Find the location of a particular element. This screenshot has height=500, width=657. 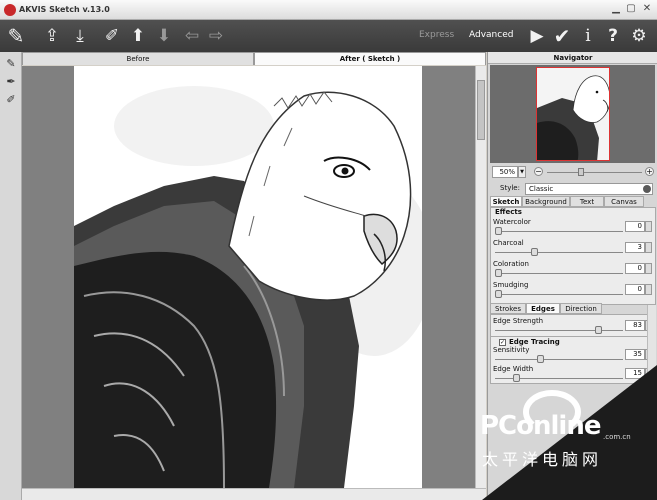

edge-tabs: Strokes Edges Direction is located at coordinates (573, 308).